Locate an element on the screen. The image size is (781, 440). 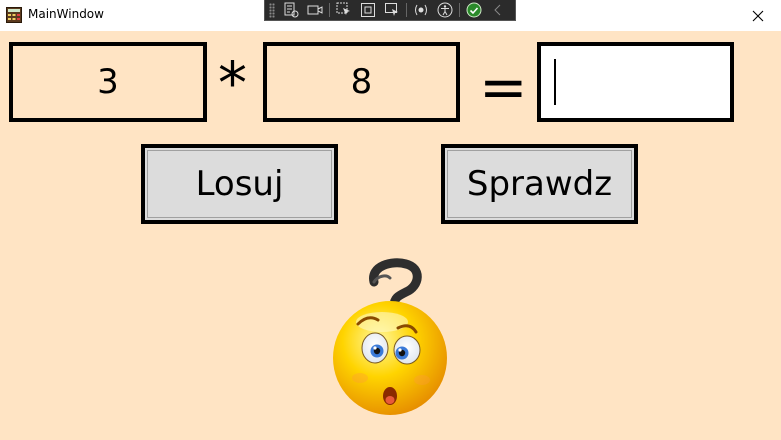
select-element-icon is located at coordinates (344, 10).